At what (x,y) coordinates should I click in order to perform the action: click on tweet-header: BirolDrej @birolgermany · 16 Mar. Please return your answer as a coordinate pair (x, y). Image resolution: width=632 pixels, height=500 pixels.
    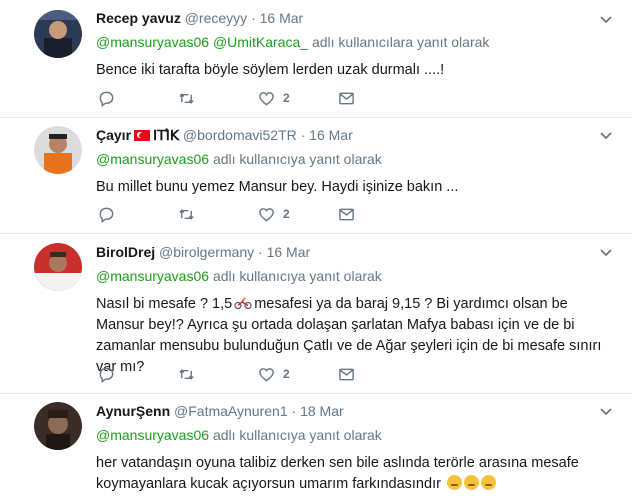
    Looking at the image, I should click on (357, 252).